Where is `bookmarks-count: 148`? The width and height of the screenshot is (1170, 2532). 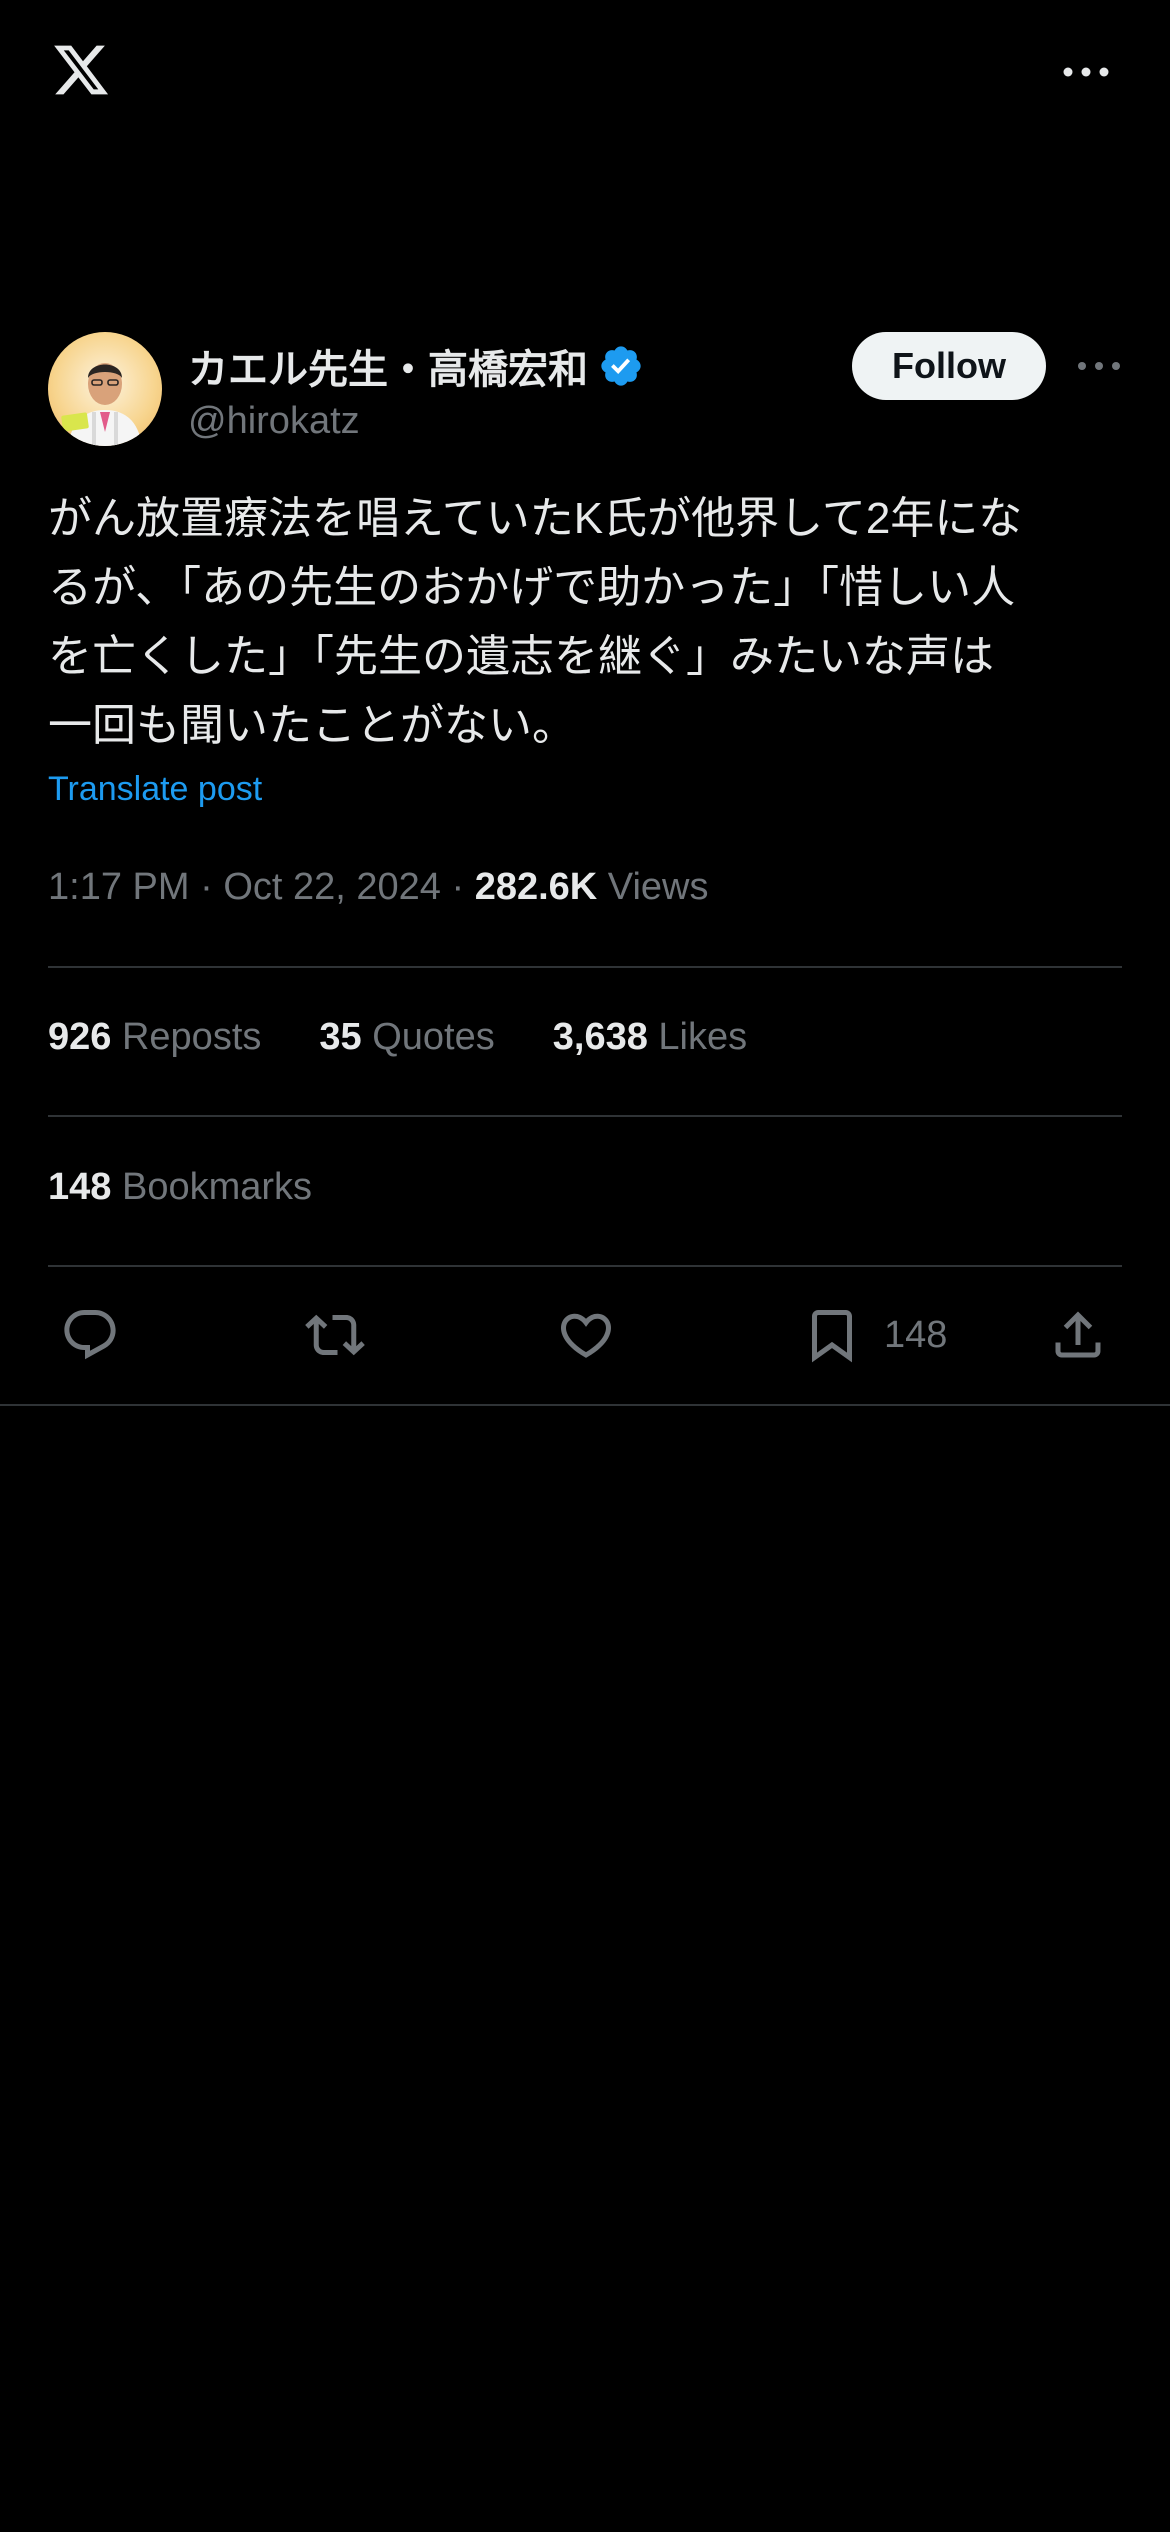 bookmarks-count: 148 is located at coordinates (80, 1187).